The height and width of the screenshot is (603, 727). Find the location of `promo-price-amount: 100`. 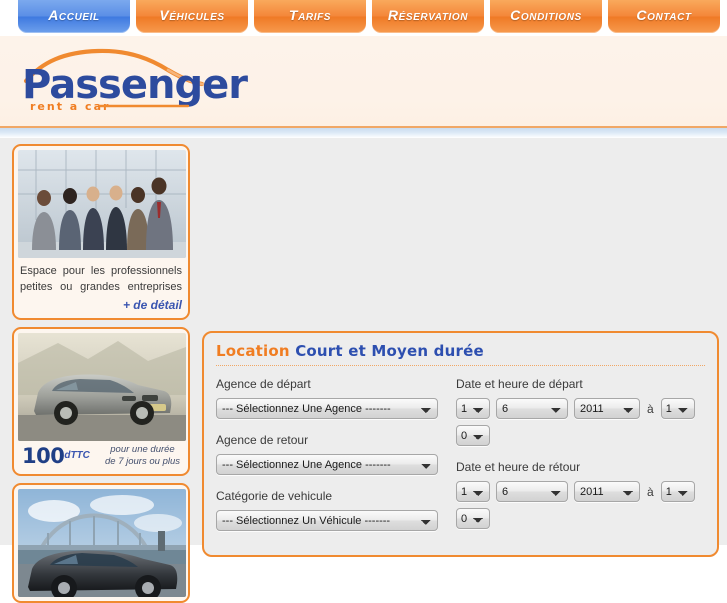

promo-price-amount: 100 is located at coordinates (43, 456).